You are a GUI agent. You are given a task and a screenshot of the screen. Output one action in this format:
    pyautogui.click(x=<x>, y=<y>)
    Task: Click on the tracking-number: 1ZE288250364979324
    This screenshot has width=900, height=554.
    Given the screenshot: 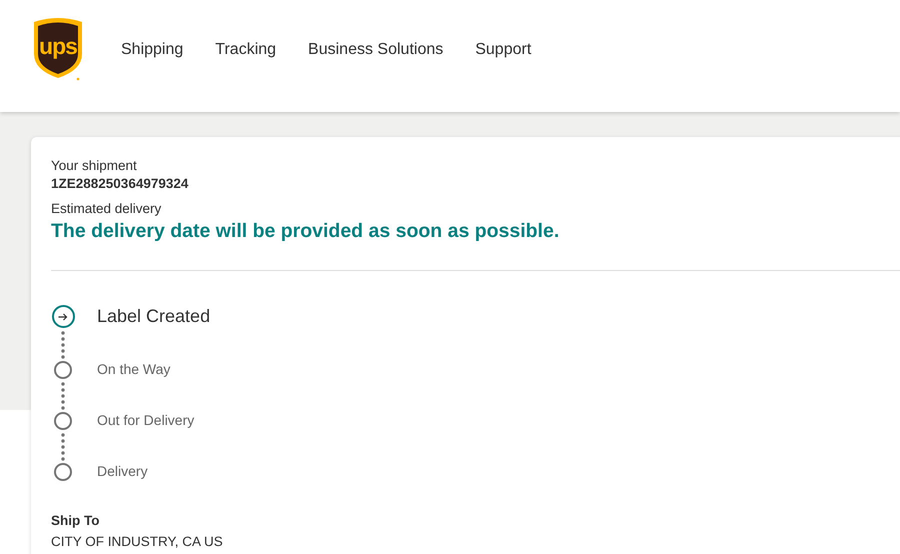 What is the action you would take?
    pyautogui.click(x=120, y=184)
    